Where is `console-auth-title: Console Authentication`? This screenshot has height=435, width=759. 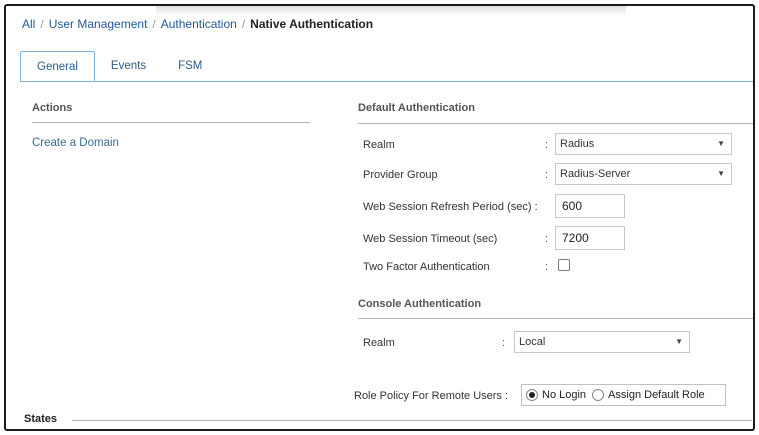
console-auth-title: Console Authentication is located at coordinates (420, 304).